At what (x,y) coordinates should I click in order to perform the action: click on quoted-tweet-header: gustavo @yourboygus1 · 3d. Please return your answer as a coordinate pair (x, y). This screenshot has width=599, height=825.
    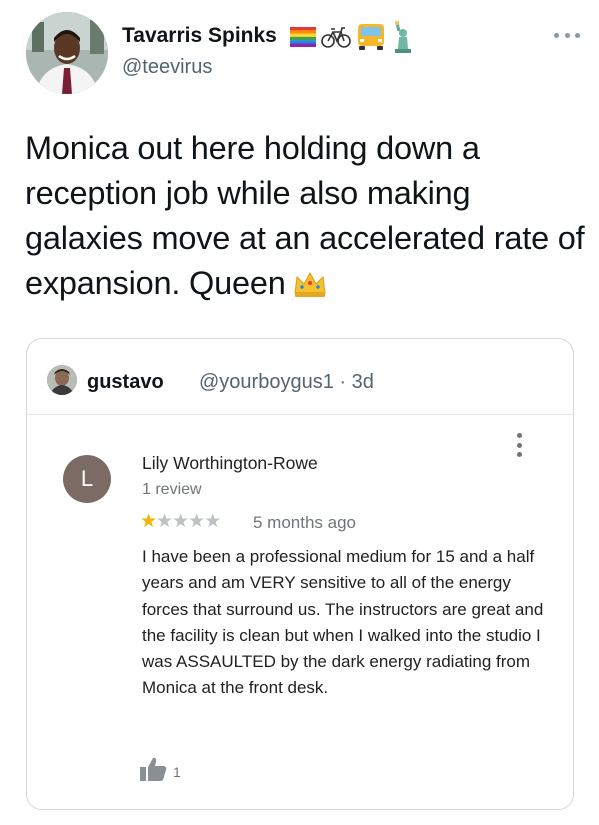
    Looking at the image, I should click on (297, 380).